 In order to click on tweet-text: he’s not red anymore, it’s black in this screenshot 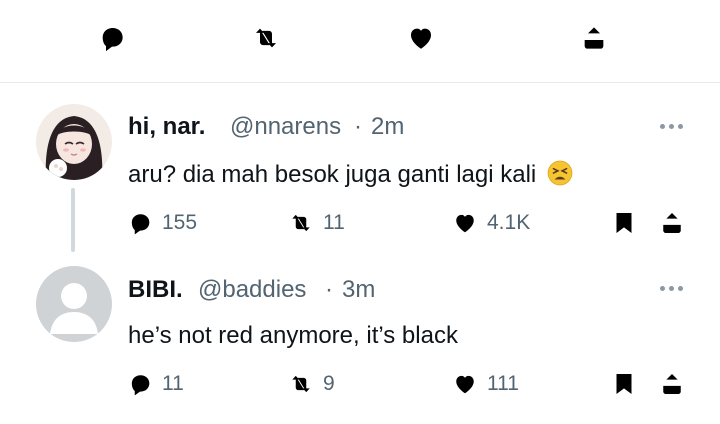, I will do `click(293, 336)`.